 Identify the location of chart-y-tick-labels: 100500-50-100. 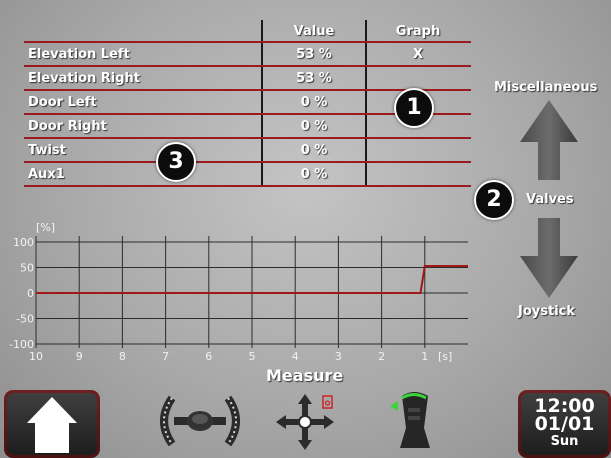
(21, 293).